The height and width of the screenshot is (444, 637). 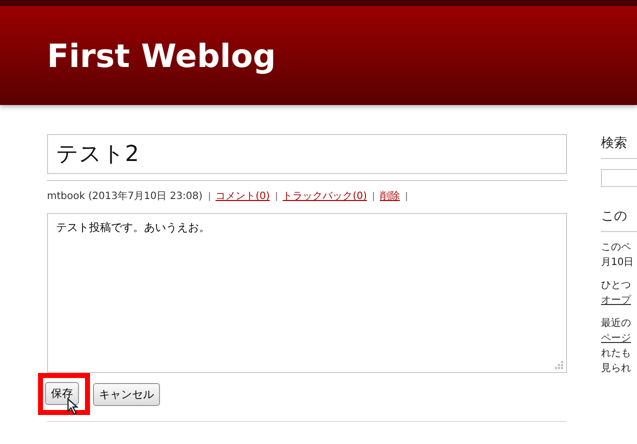 I want to click on sidebar-link: ページ, so click(x=616, y=338).